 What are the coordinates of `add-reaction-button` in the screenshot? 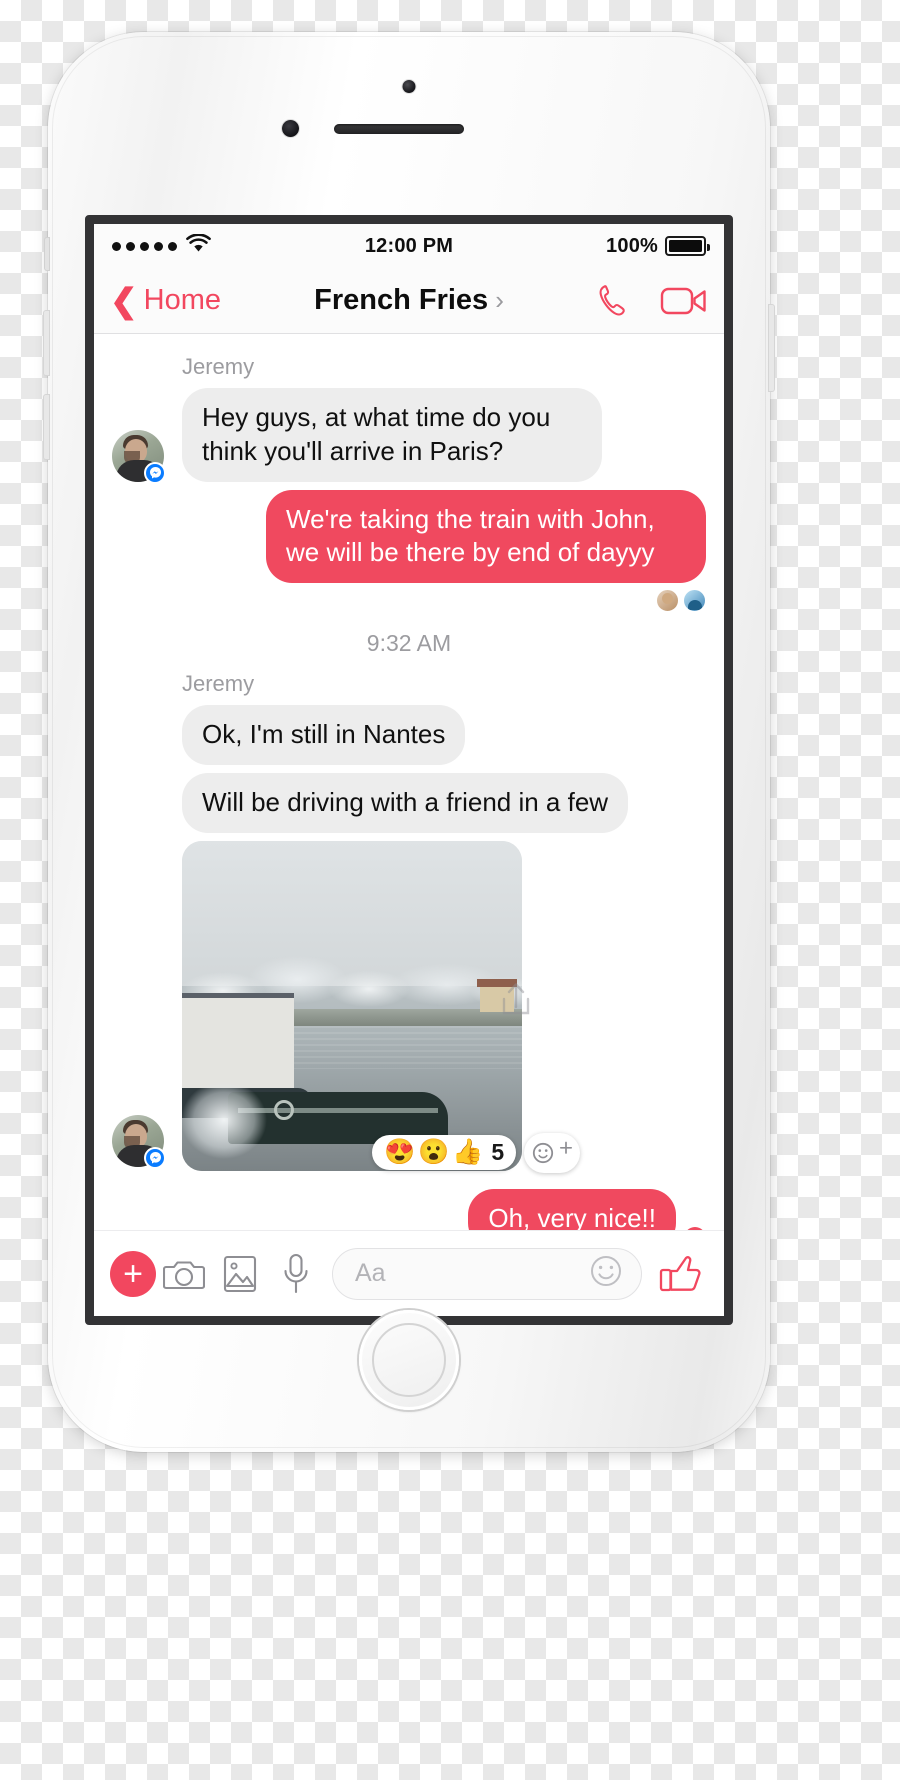 It's located at (552, 1152).